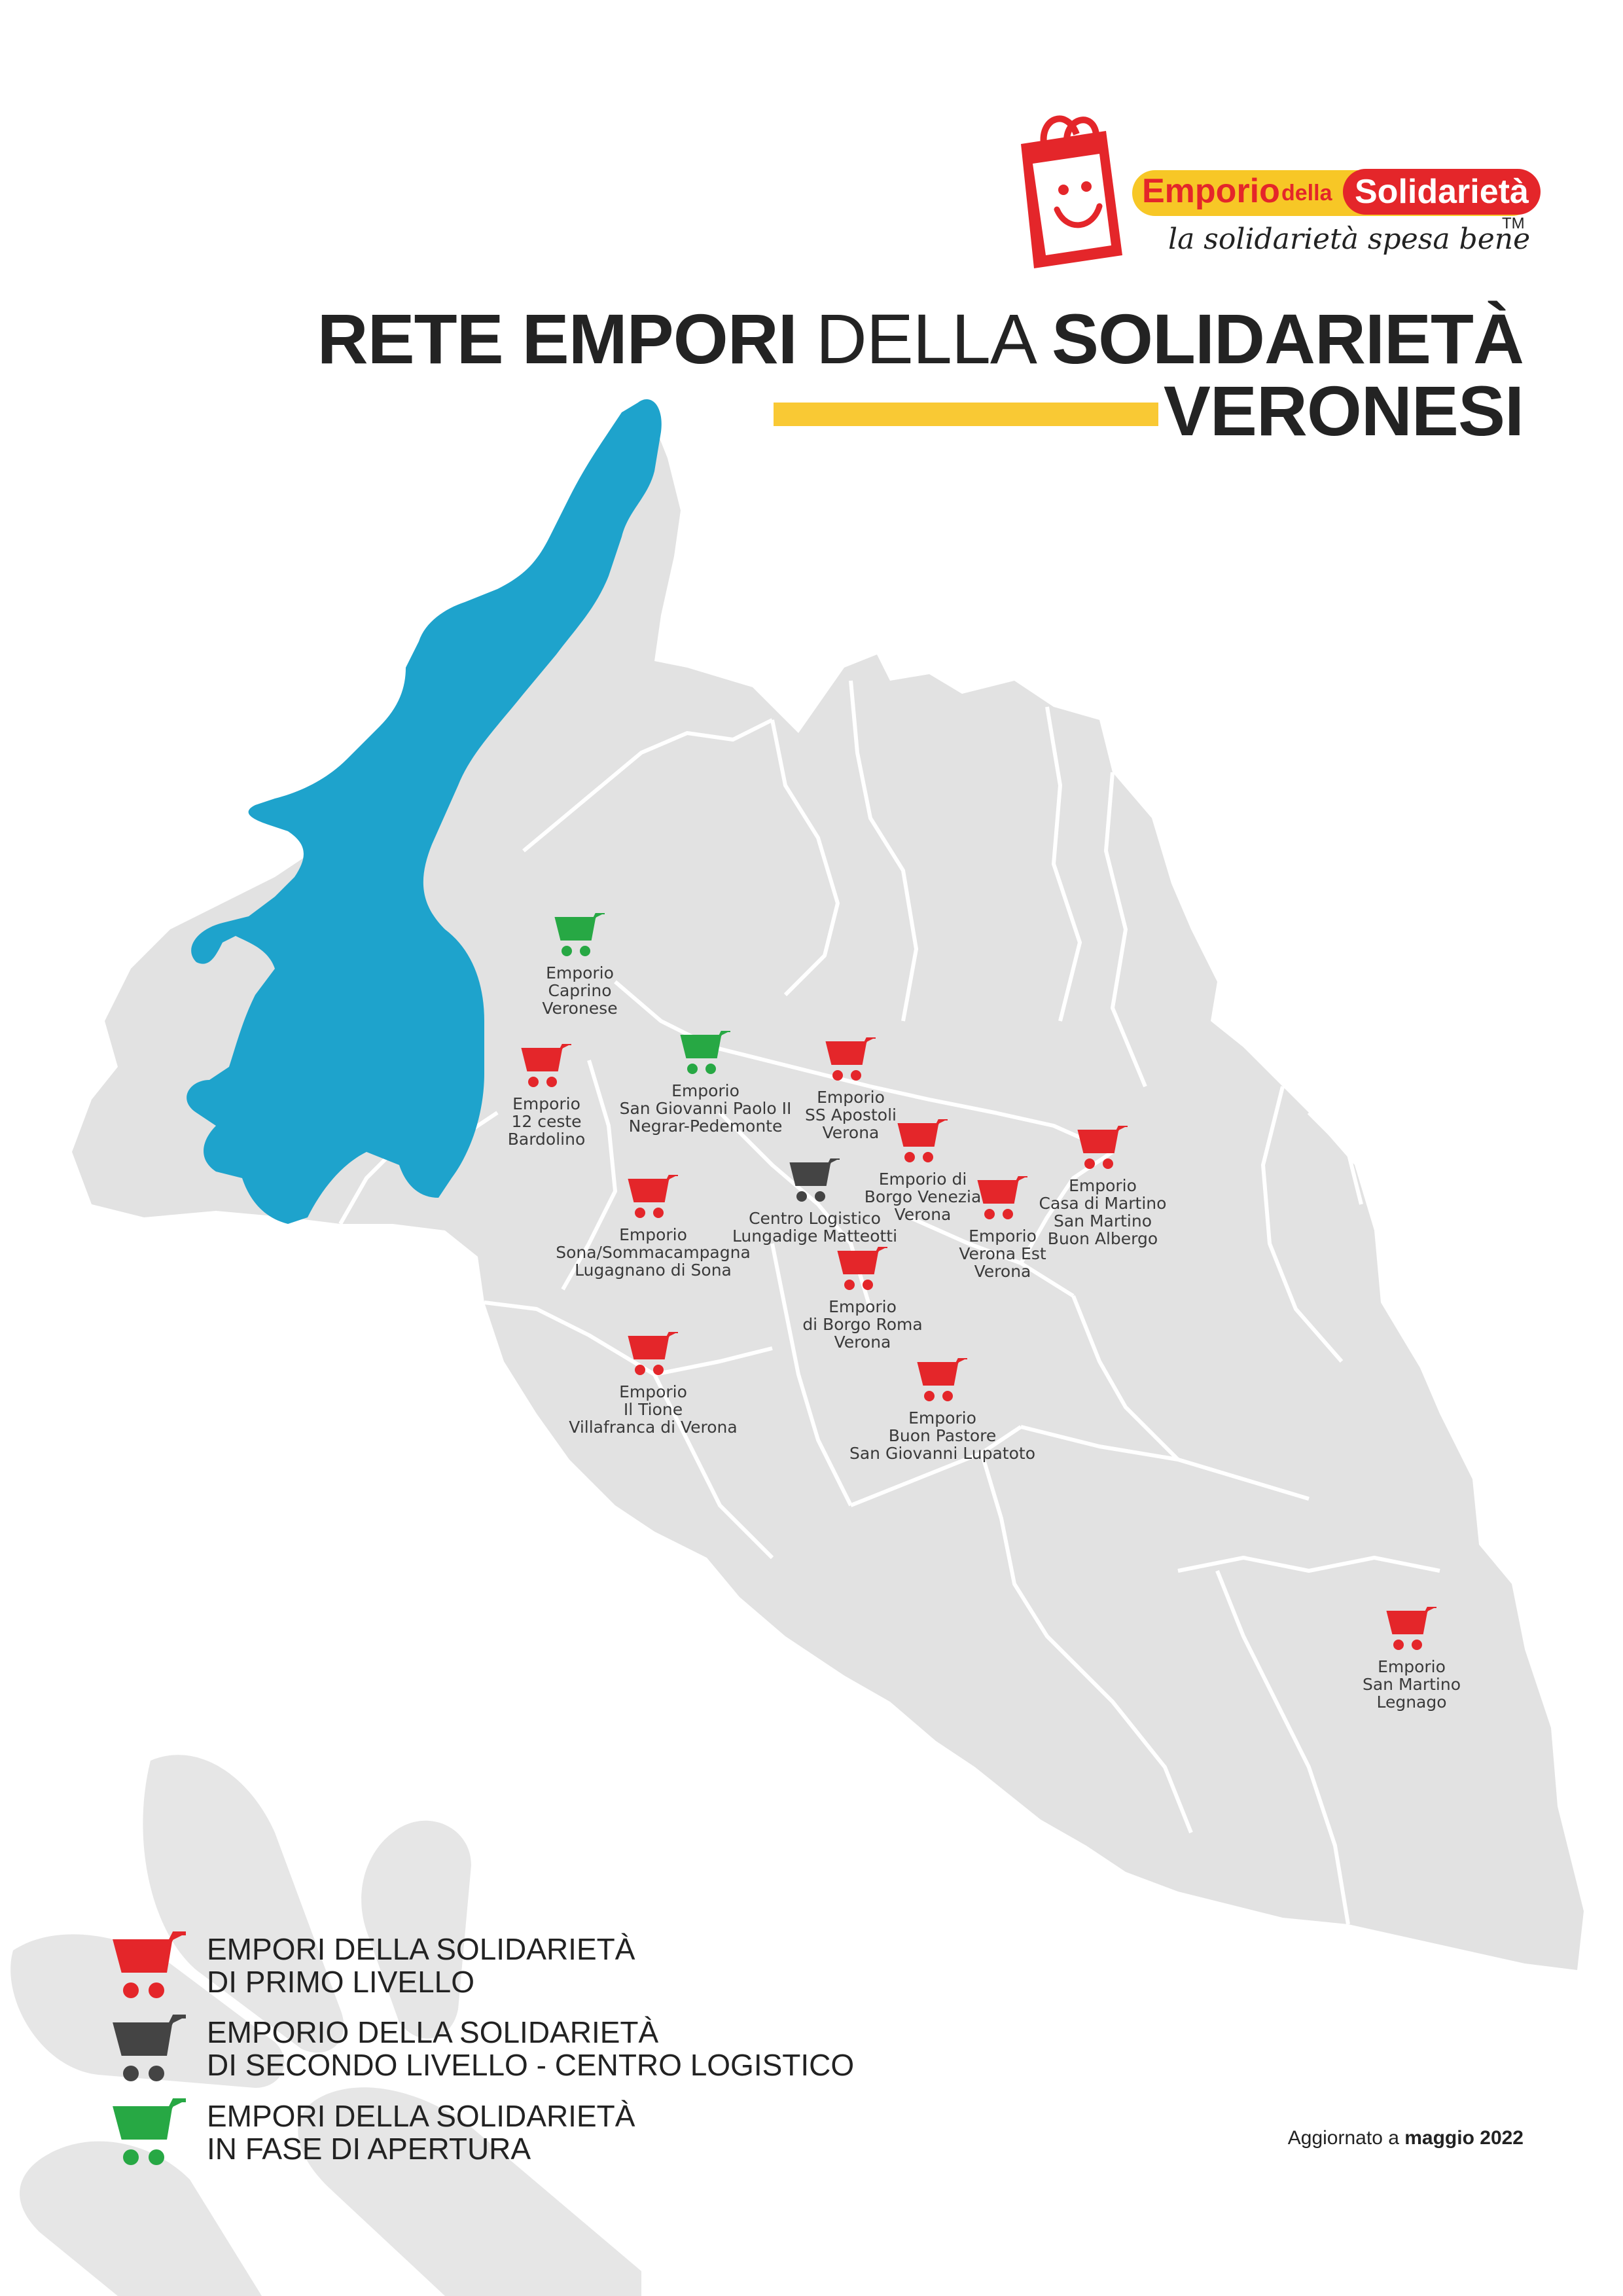 This screenshot has width=1623, height=2296. I want to click on location-label: Emporio Il Tione Villafranca di Verona, so click(653, 1409).